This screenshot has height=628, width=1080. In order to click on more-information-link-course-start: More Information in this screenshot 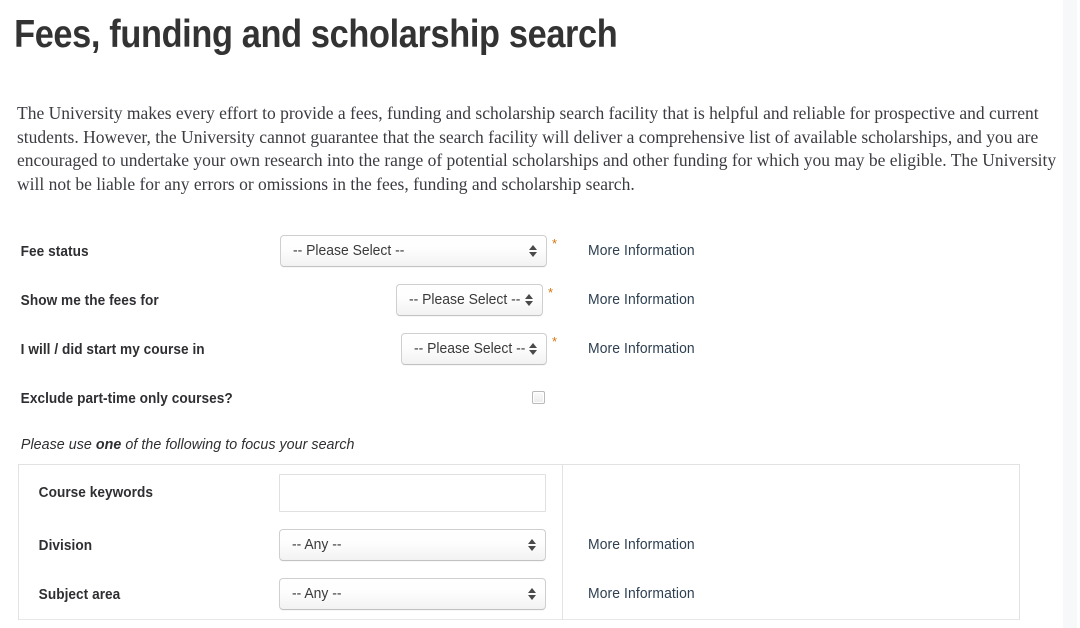, I will do `click(641, 349)`.